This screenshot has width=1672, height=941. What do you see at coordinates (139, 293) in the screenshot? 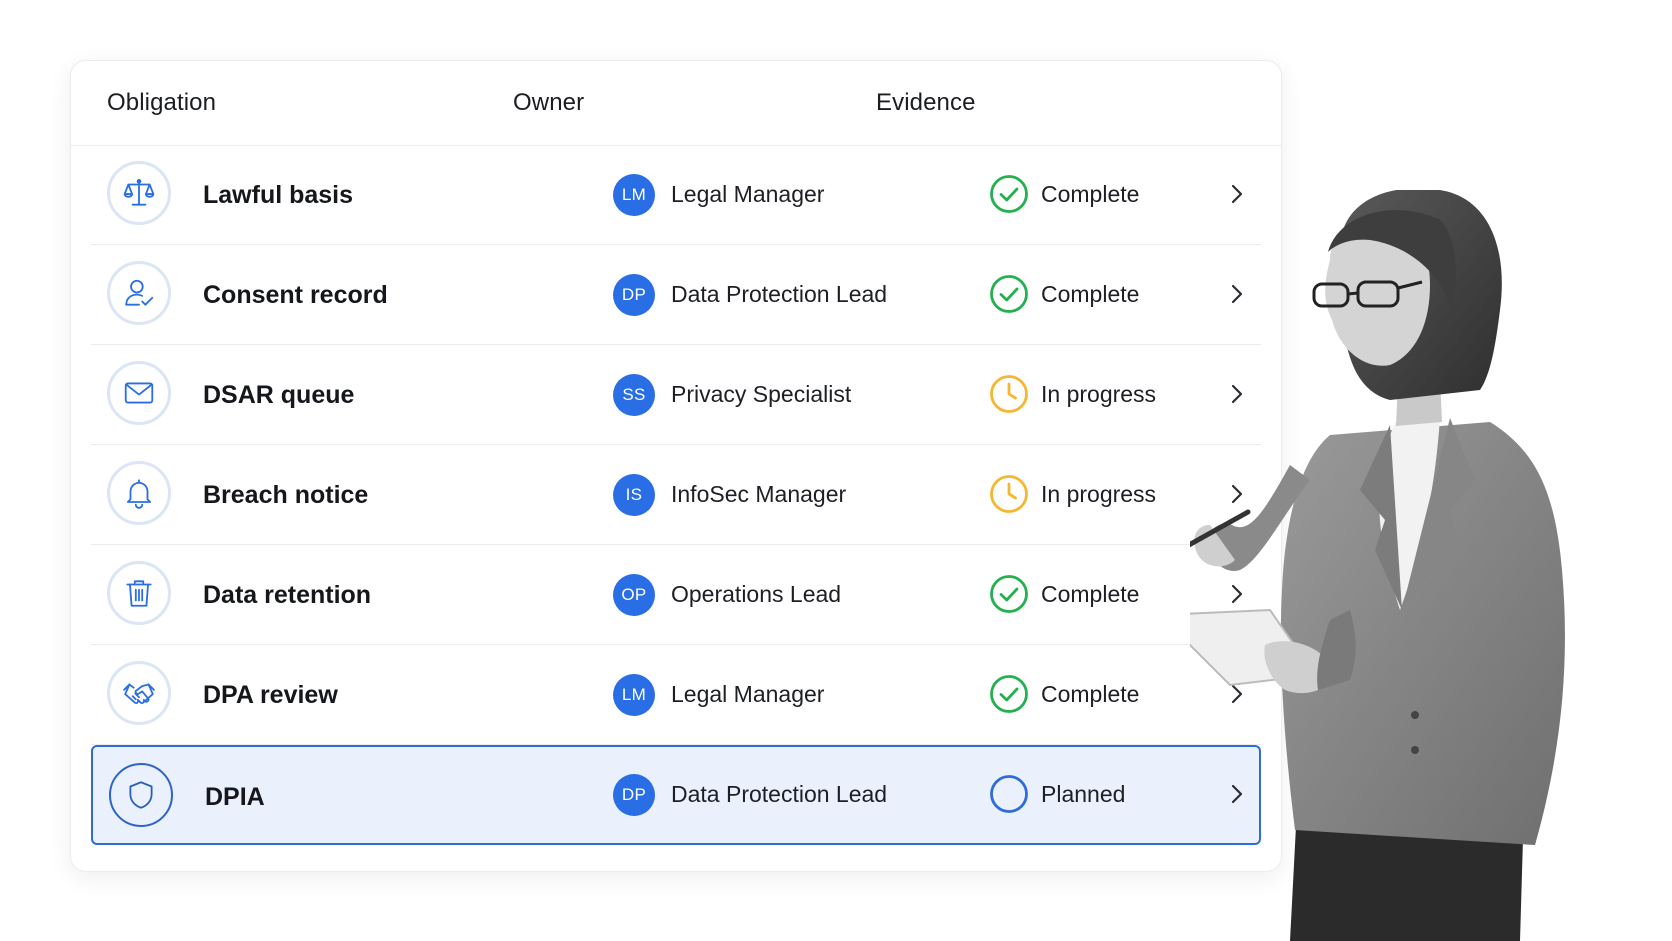
I see `user-check-icon` at bounding box center [139, 293].